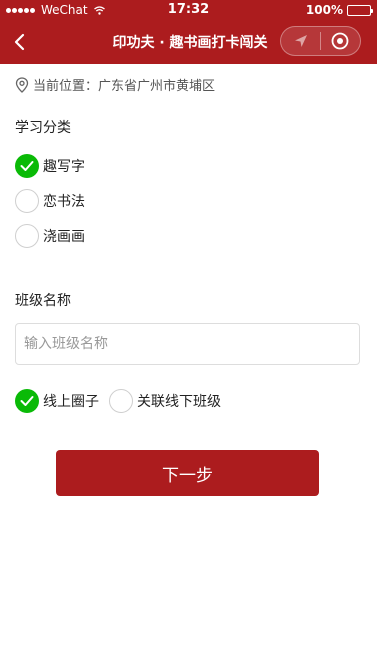 Image resolution: width=377 pixels, height=667 pixels. I want to click on category-option-label: 恋书法, so click(64, 202).